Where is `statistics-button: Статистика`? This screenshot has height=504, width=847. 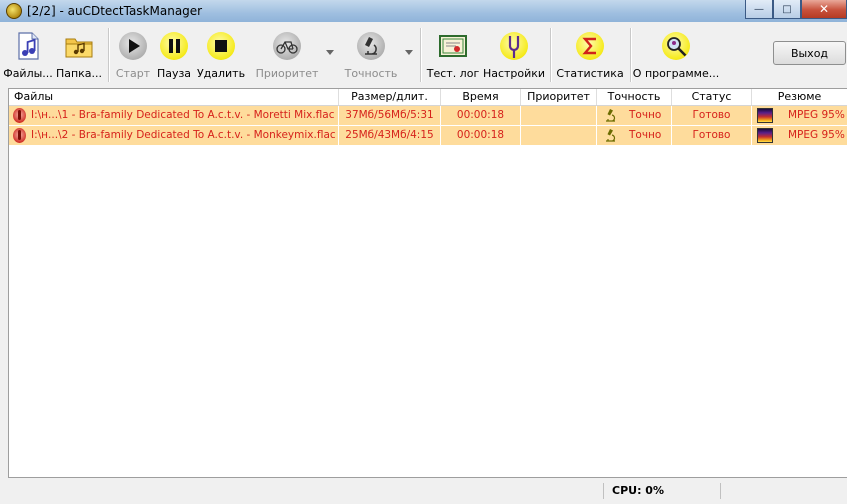 statistics-button: Статистика is located at coordinates (590, 56).